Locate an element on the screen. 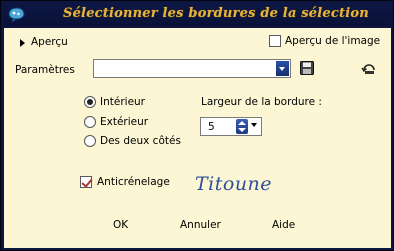  image-preview-checkbox is located at coordinates (275, 41).